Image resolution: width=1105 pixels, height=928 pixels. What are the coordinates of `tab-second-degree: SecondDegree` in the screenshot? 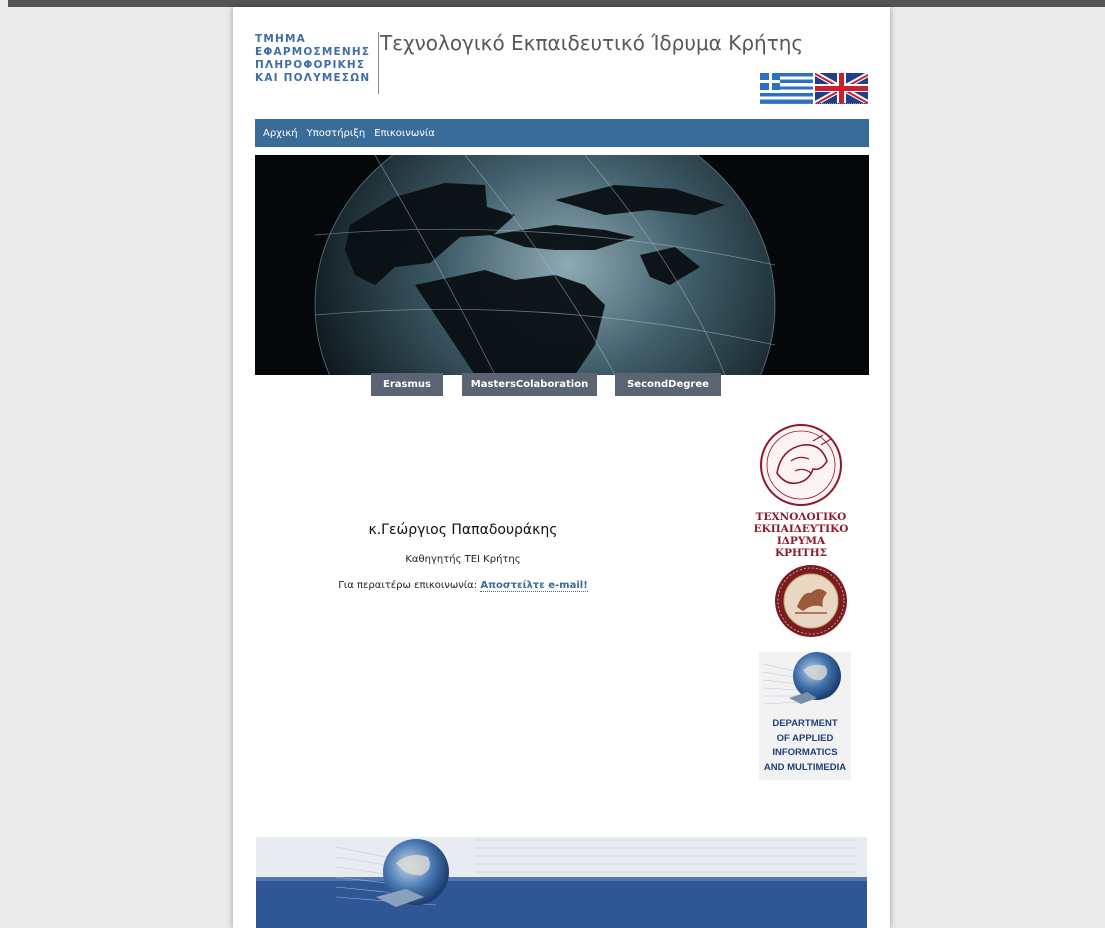 It's located at (668, 384).